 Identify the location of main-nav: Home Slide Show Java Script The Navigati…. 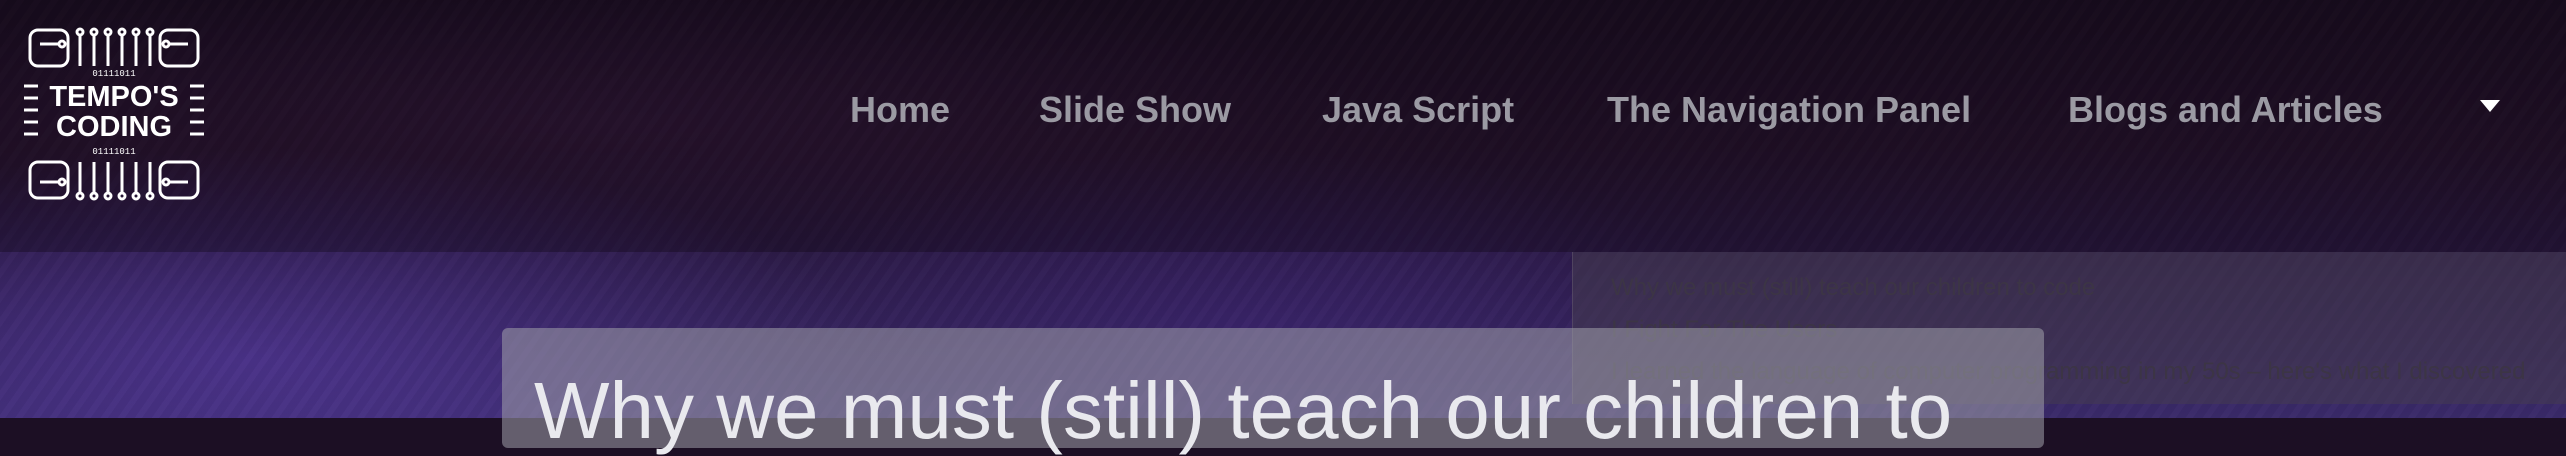
(1283, 110).